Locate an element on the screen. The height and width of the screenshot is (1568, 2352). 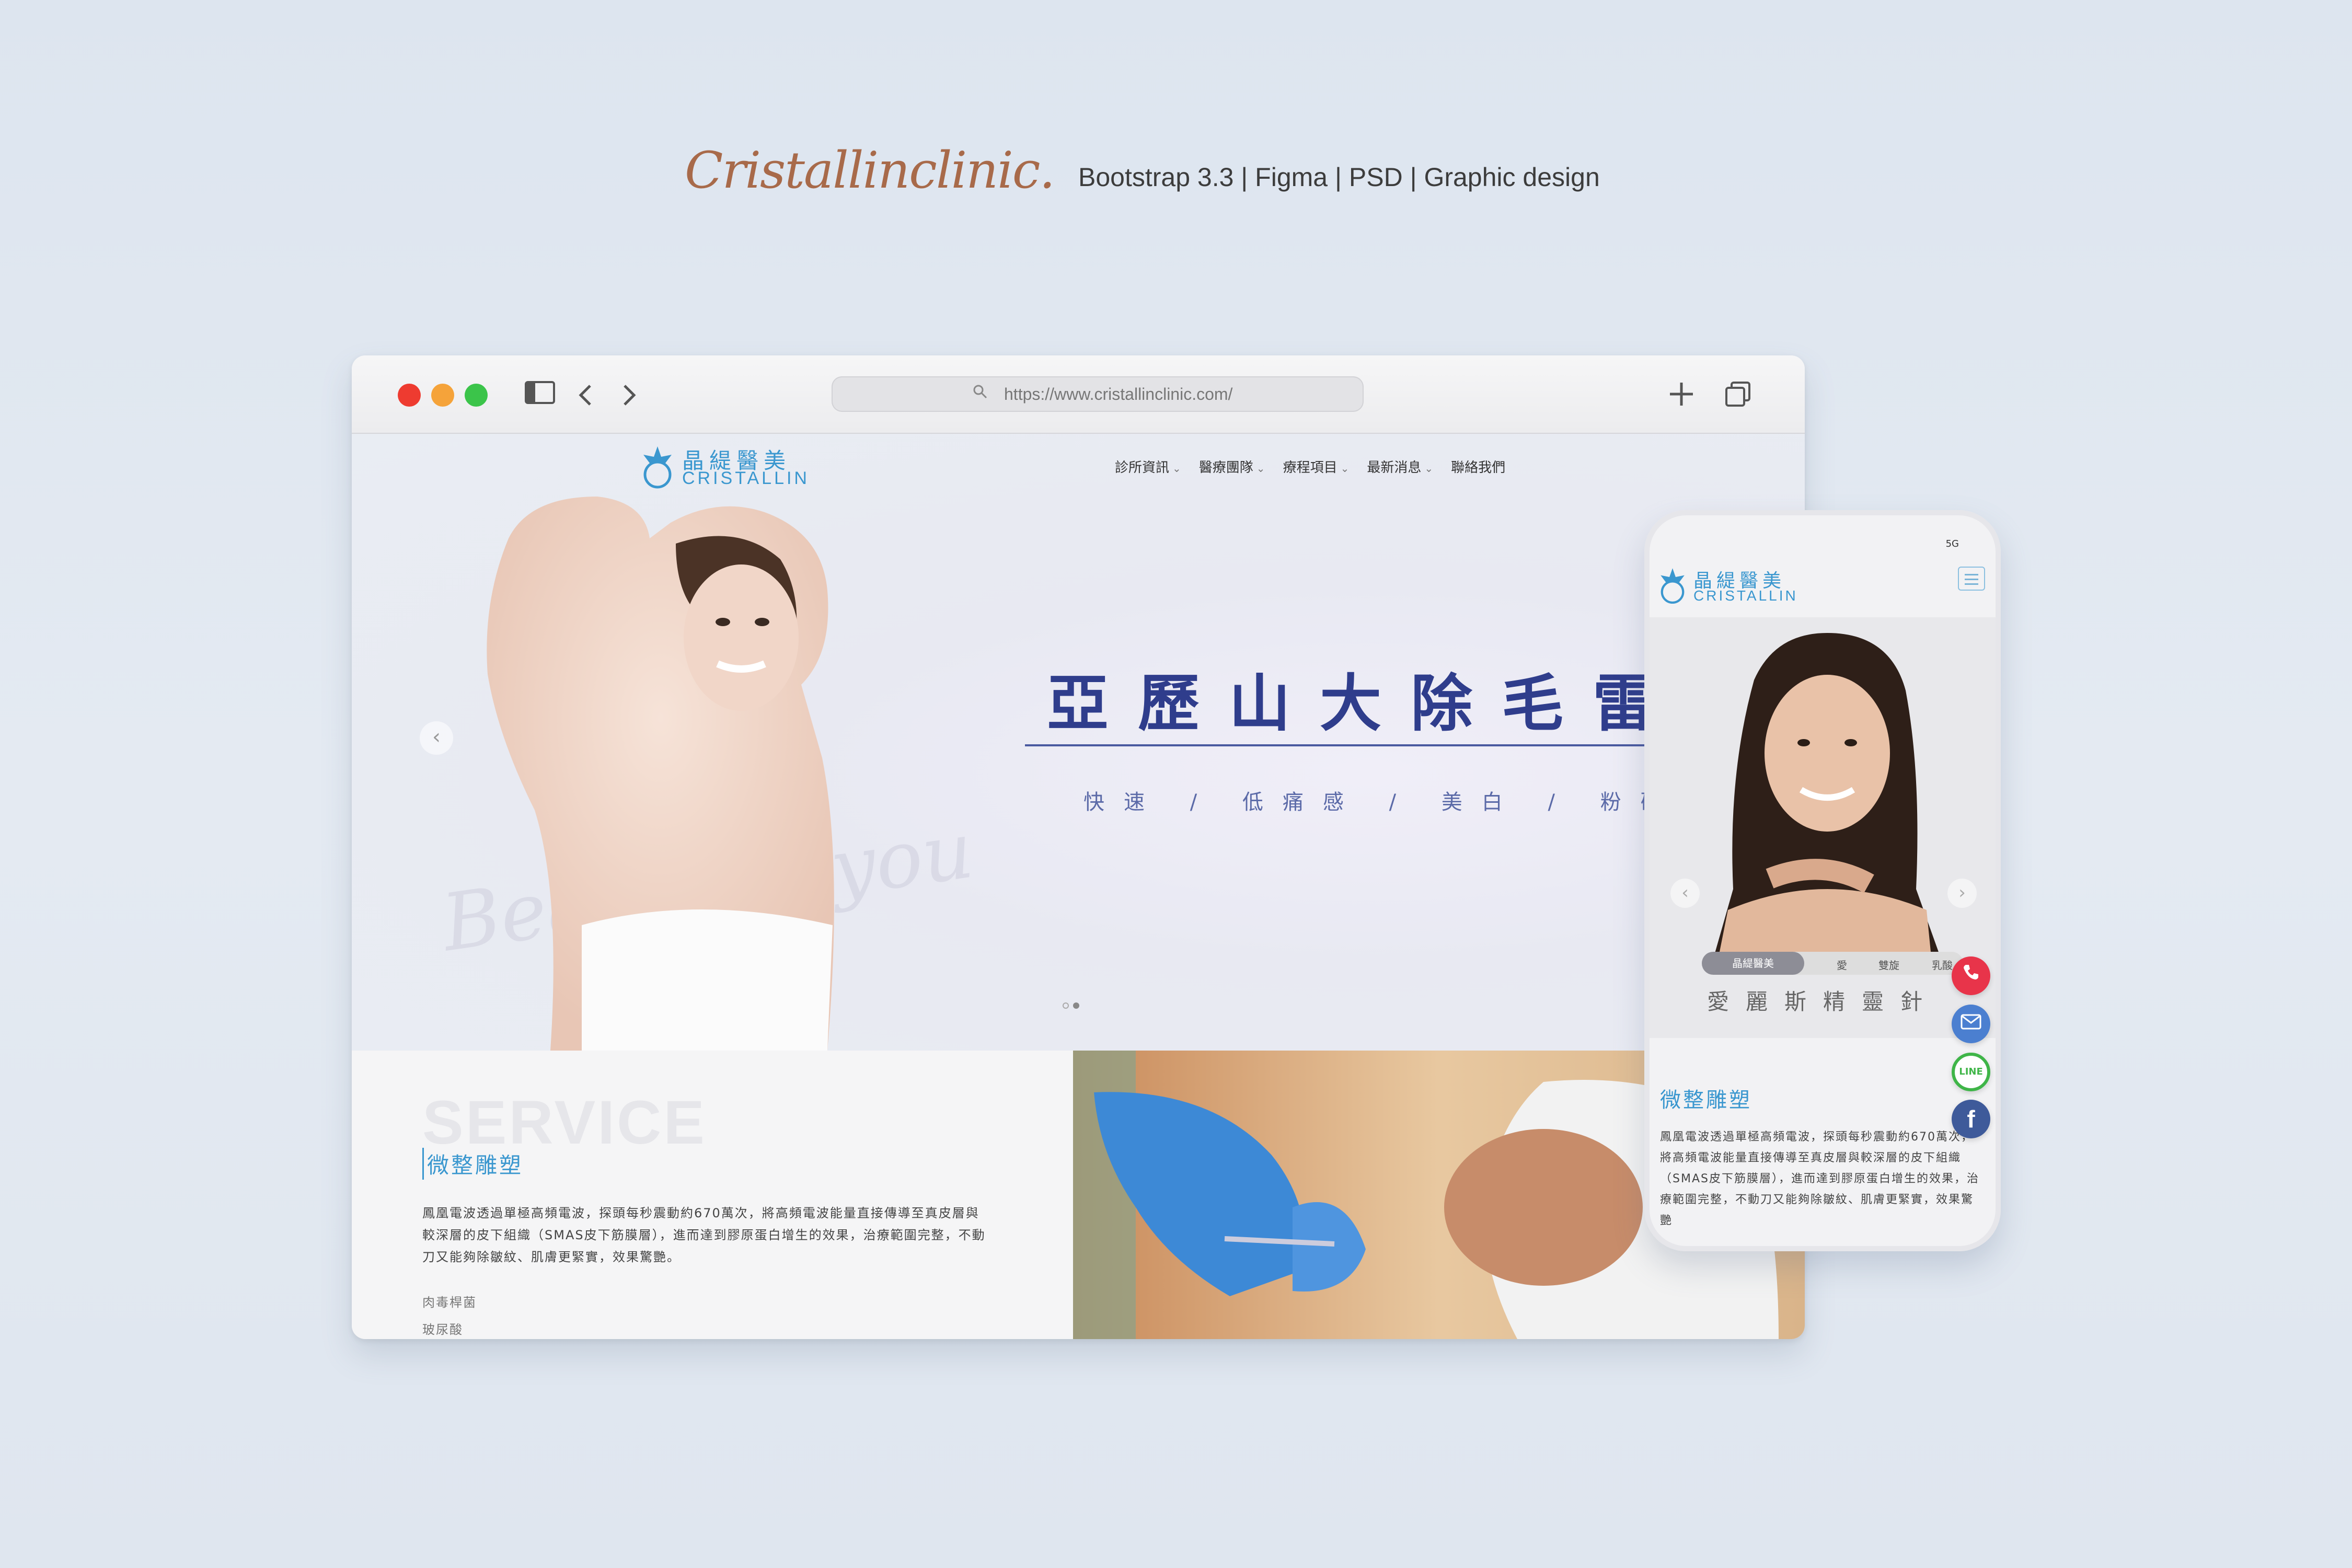
phone-call-icon is located at coordinates (1971, 975).